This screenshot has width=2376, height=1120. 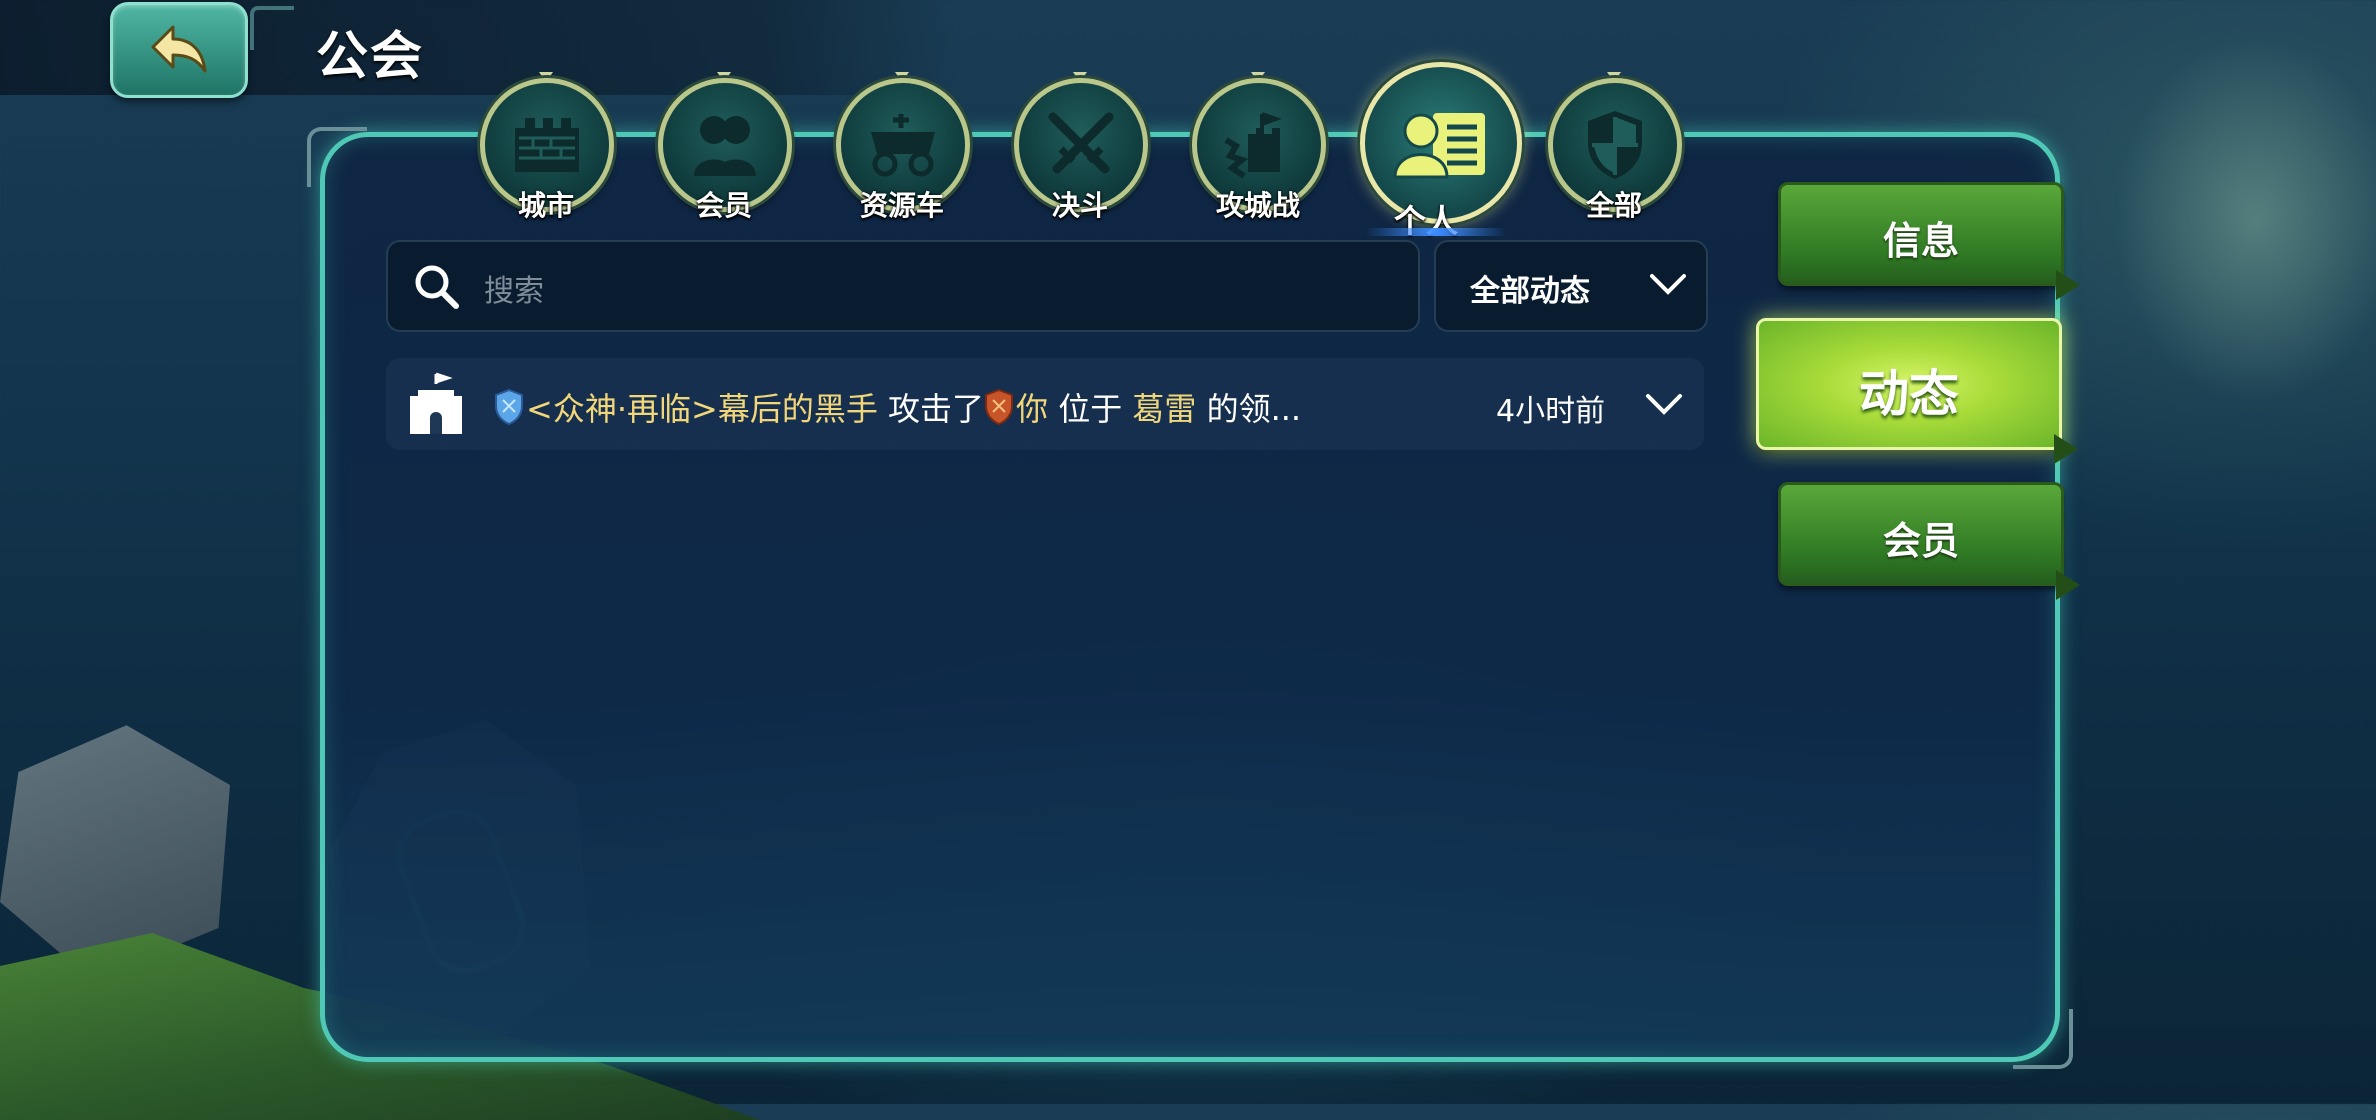 What do you see at coordinates (1551, 411) in the screenshot?
I see `activity-time: 4小时前` at bounding box center [1551, 411].